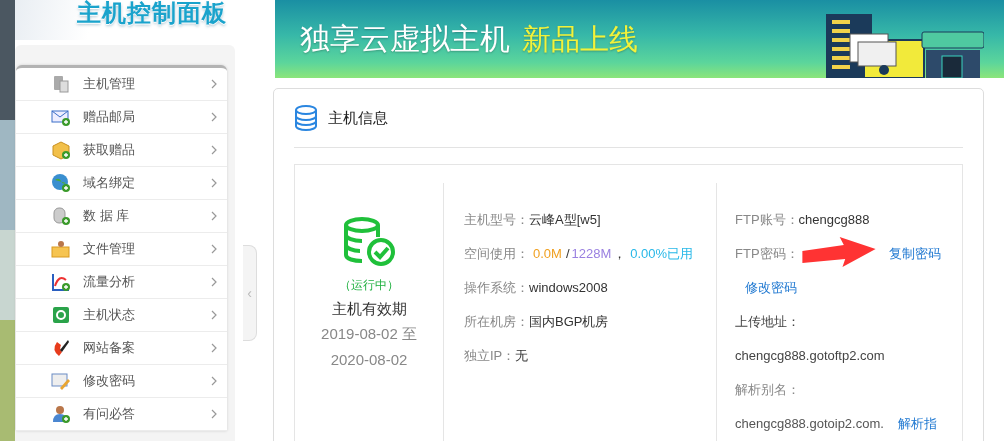 The height and width of the screenshot is (441, 1004). I want to click on banner-title: 独享云虚拟主机 新品上线, so click(469, 38).